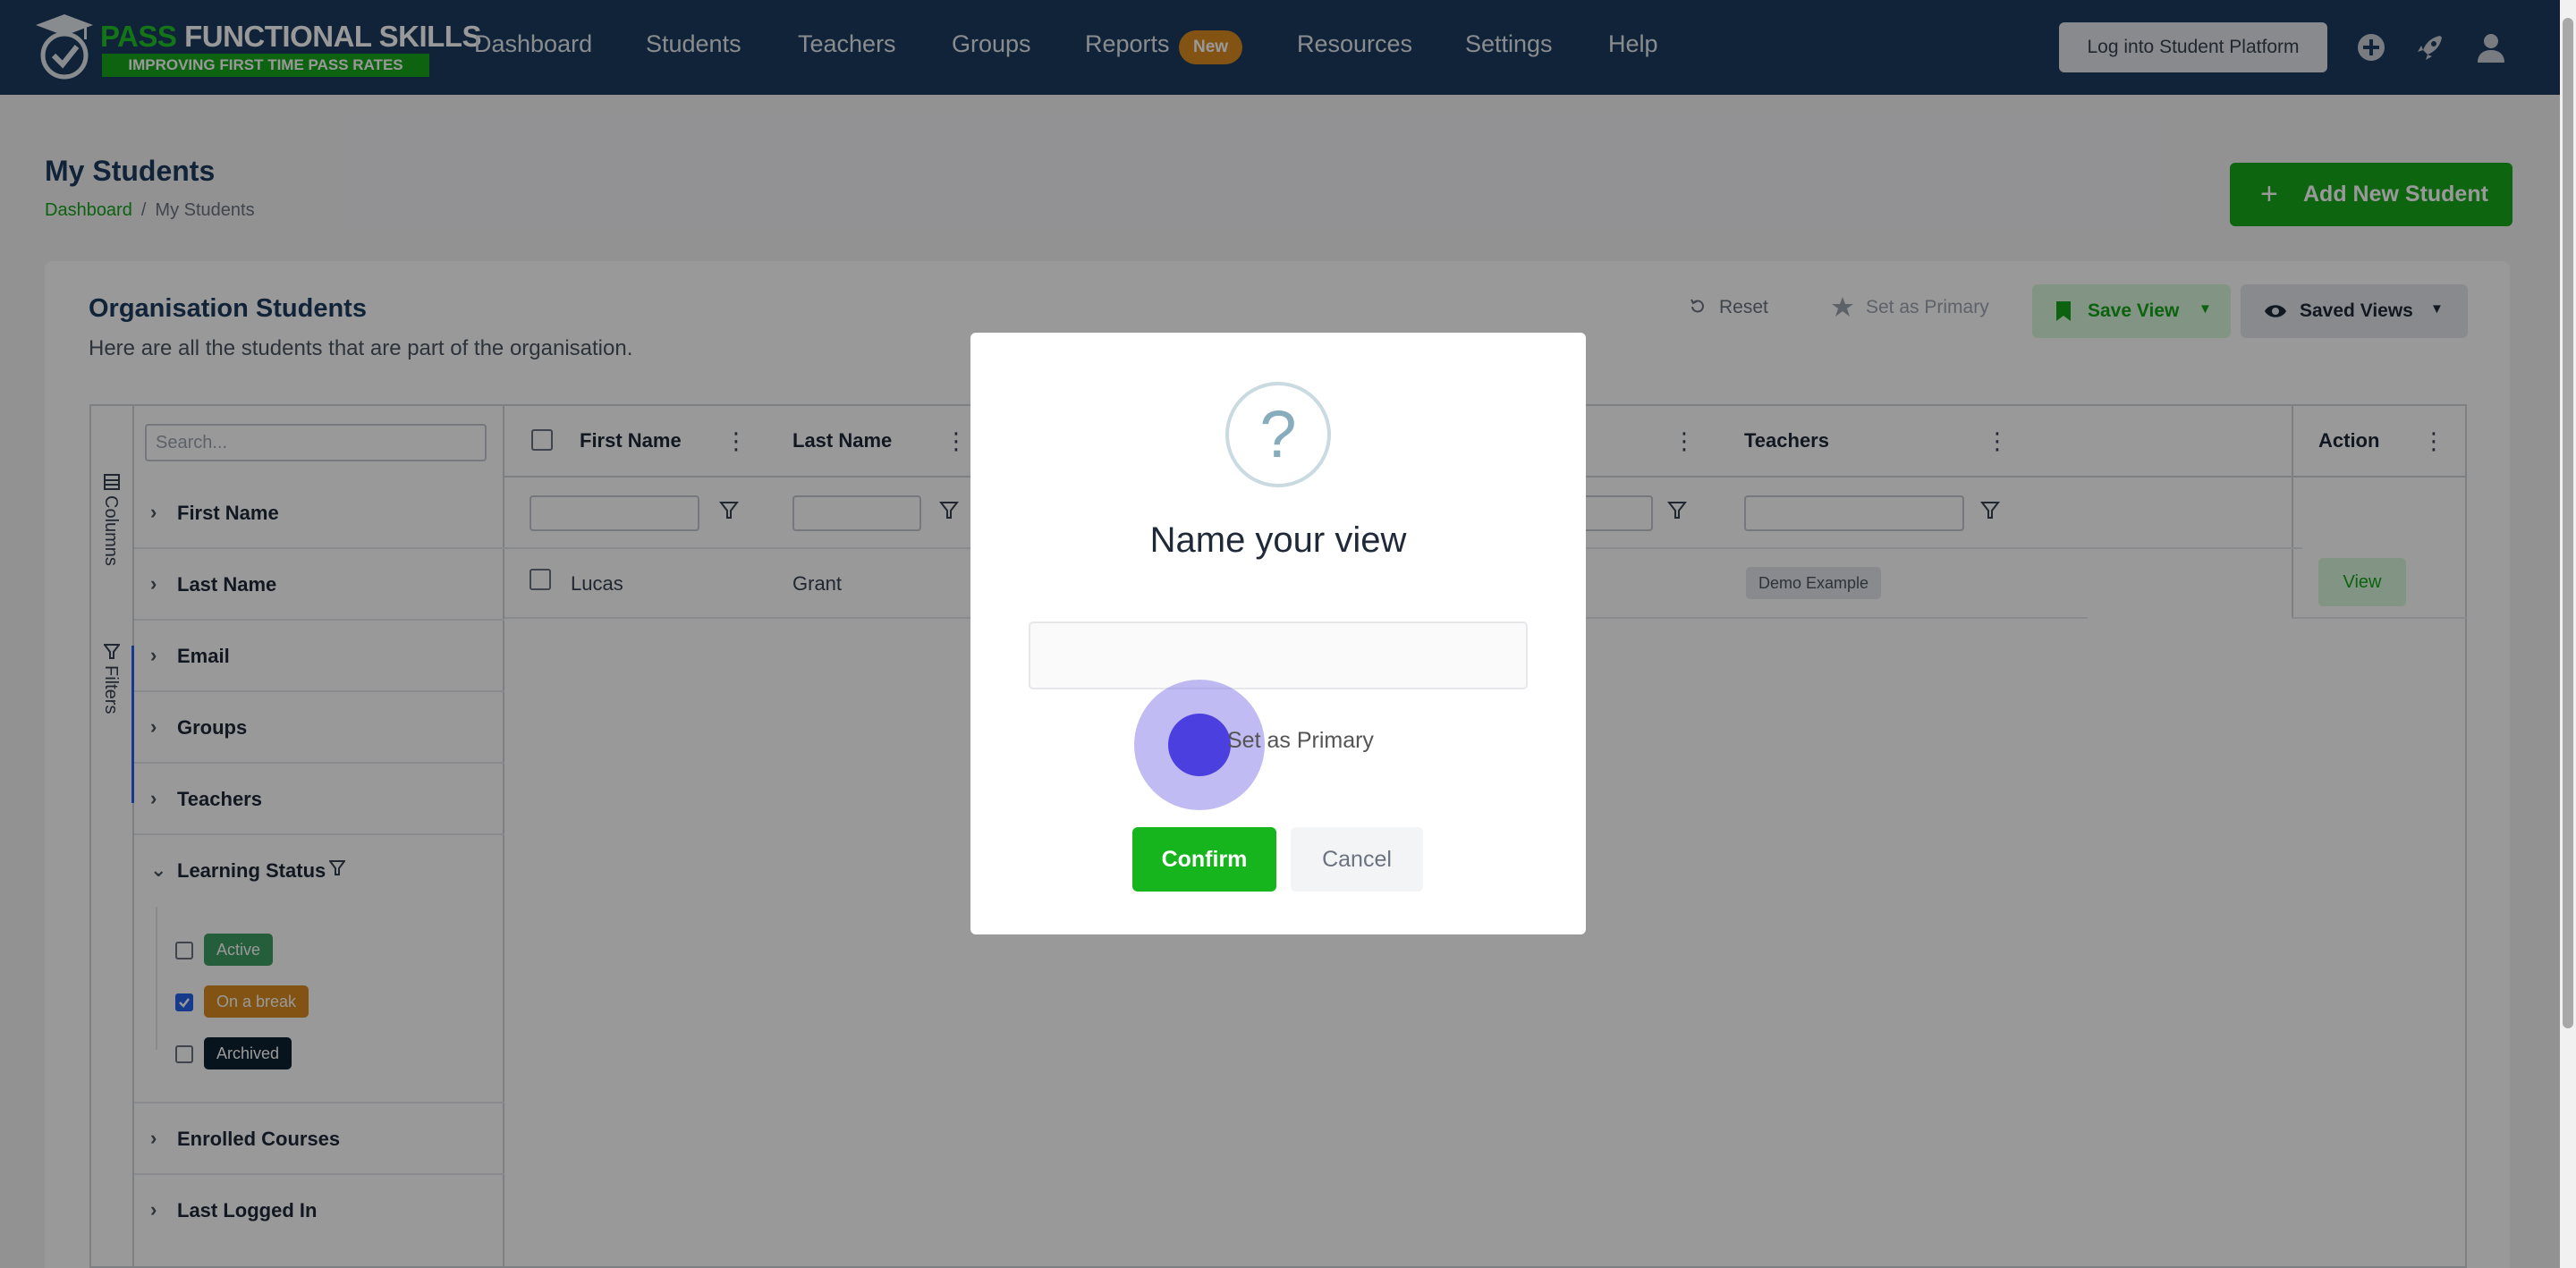  Describe the element at coordinates (1278, 655) in the screenshot. I see `view-name-input` at that location.